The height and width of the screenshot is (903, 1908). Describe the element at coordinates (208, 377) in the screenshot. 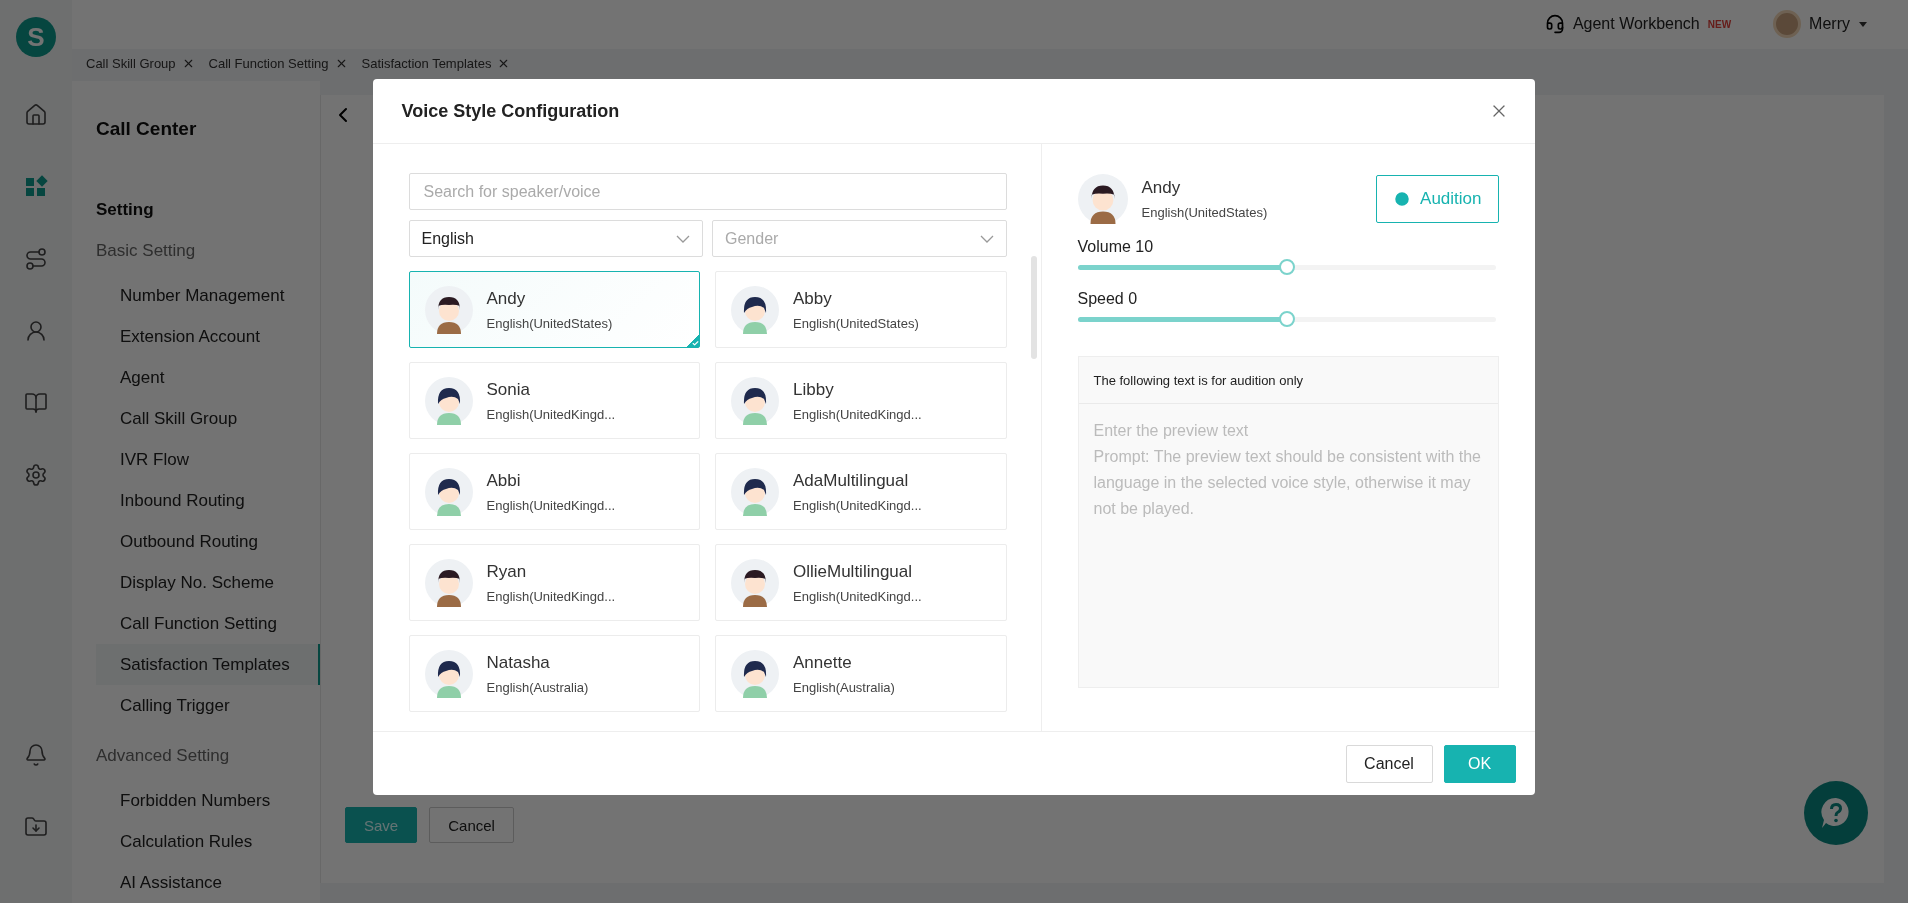

I see `sidebar-item: Agent` at that location.